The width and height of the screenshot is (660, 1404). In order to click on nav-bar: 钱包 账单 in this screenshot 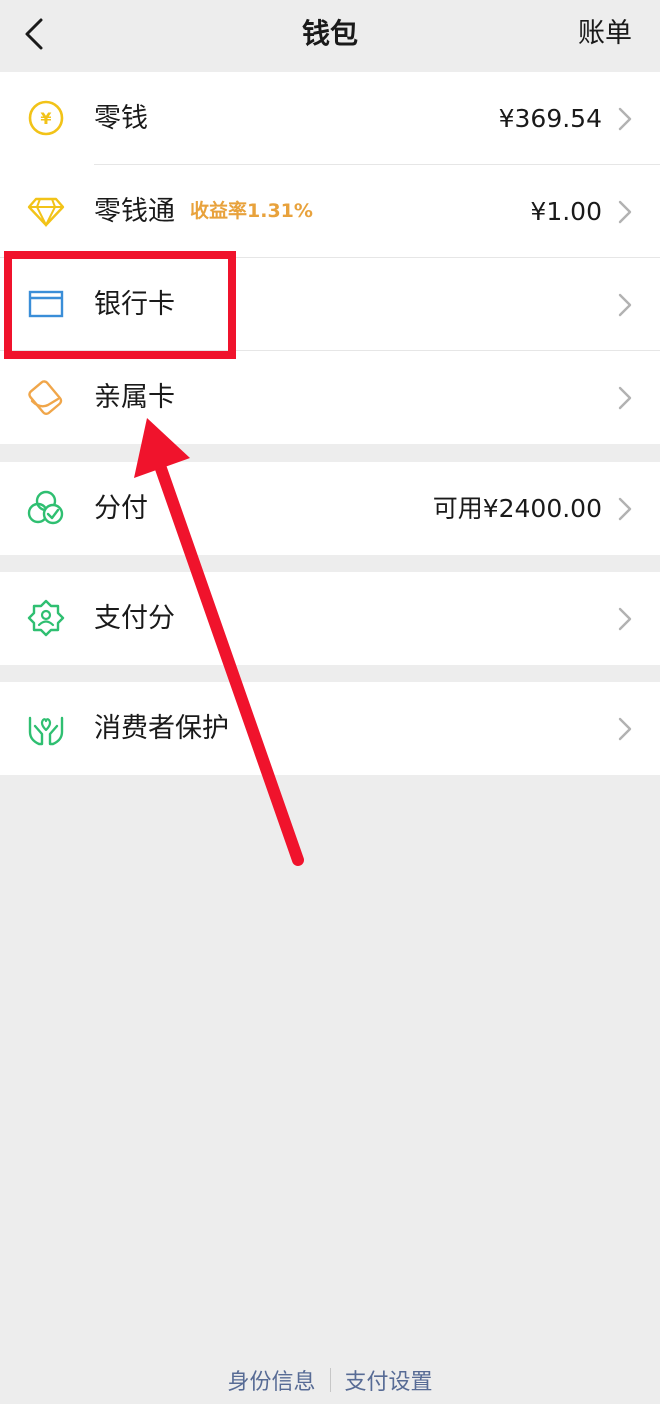, I will do `click(330, 36)`.